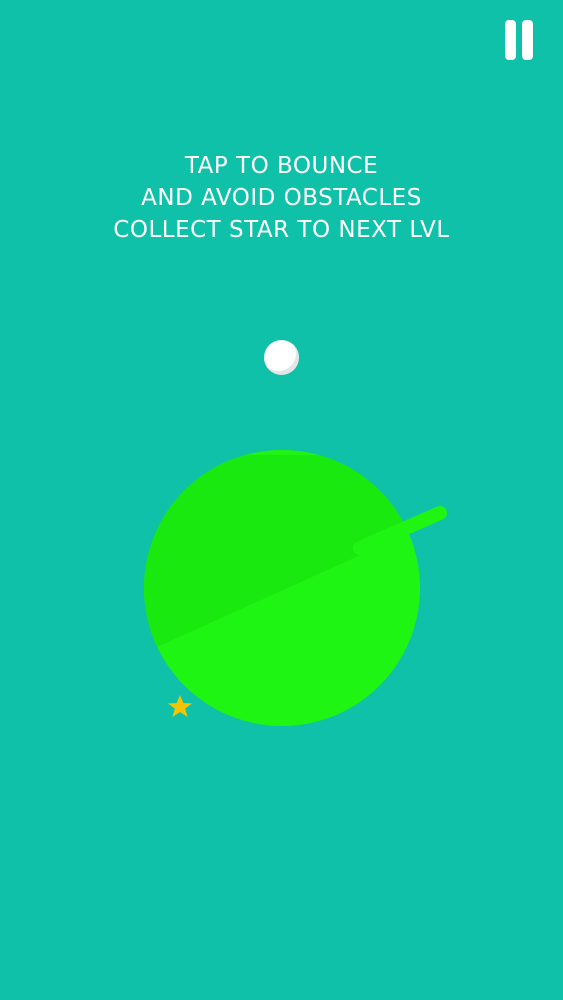  What do you see at coordinates (180, 706) in the screenshot?
I see `star-icon` at bounding box center [180, 706].